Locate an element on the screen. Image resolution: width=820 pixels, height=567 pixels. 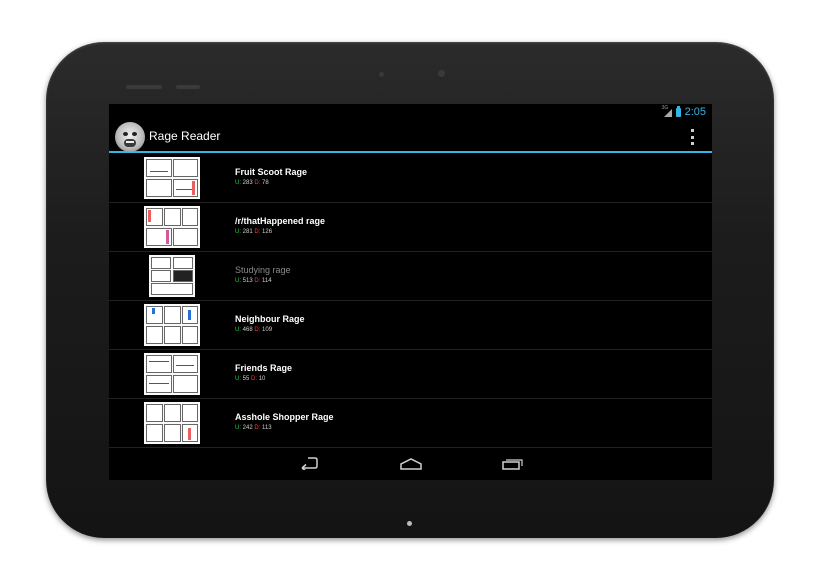
vote-counts: U: 513 D: 114 is located at coordinates (253, 281).